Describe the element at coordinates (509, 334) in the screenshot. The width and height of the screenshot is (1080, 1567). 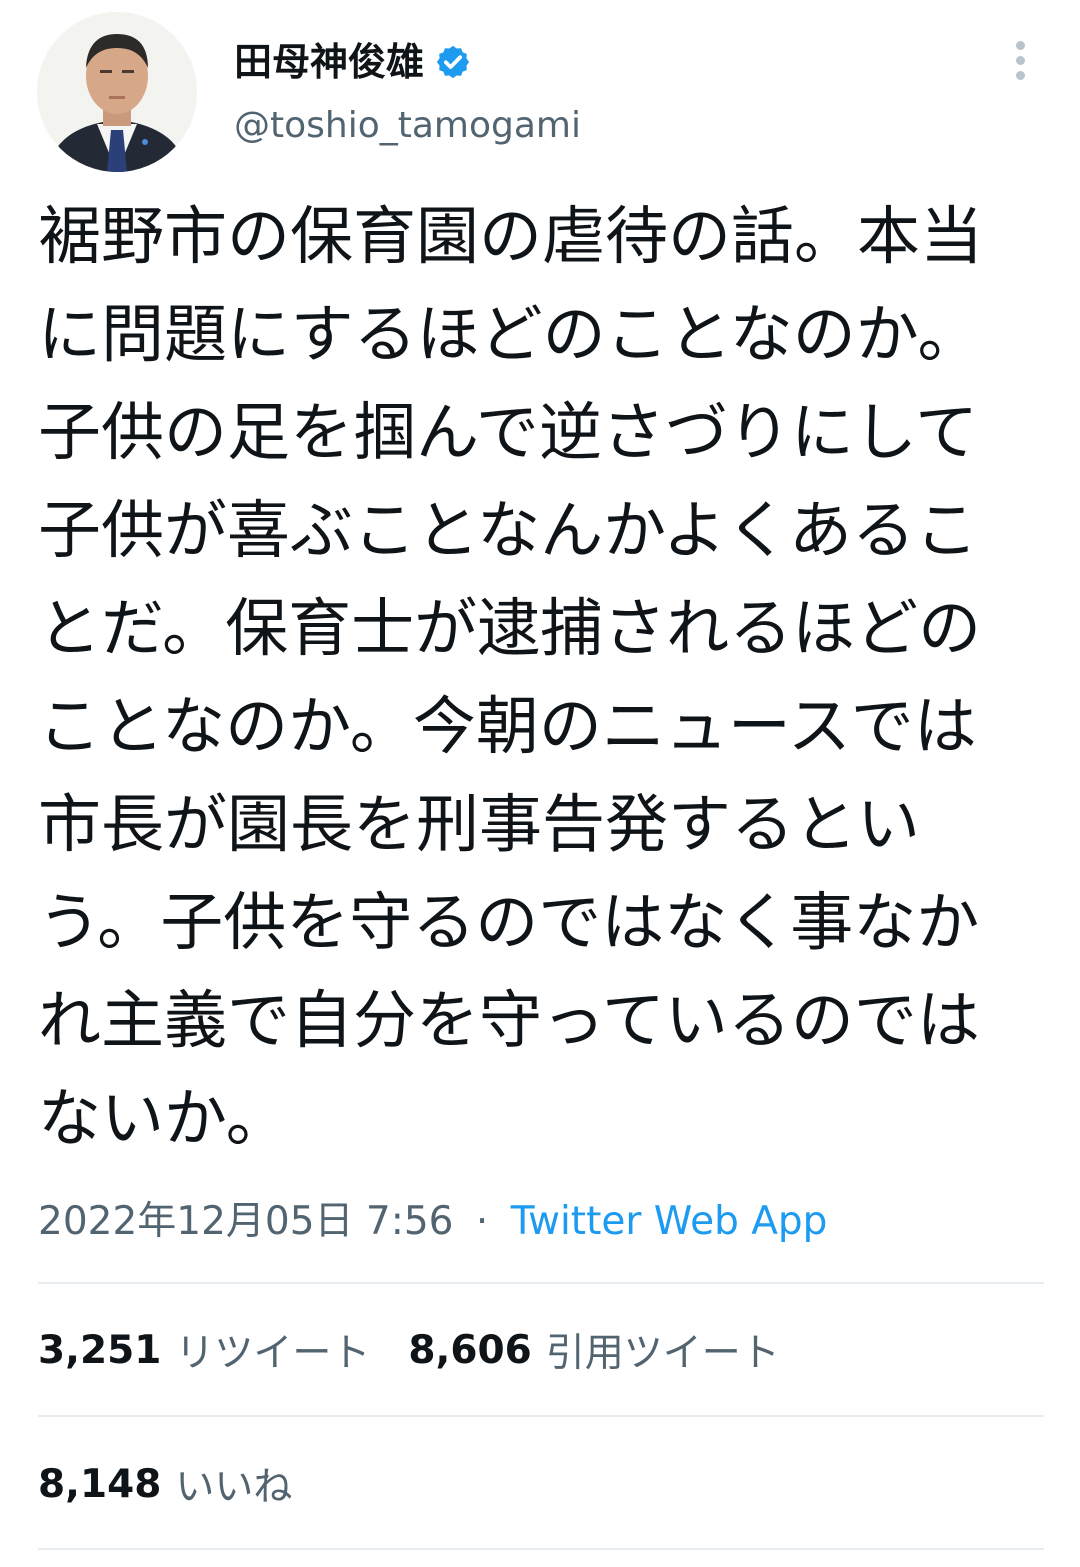
I see `tweet-text-line: に問題にするほどのことなのか。` at that location.